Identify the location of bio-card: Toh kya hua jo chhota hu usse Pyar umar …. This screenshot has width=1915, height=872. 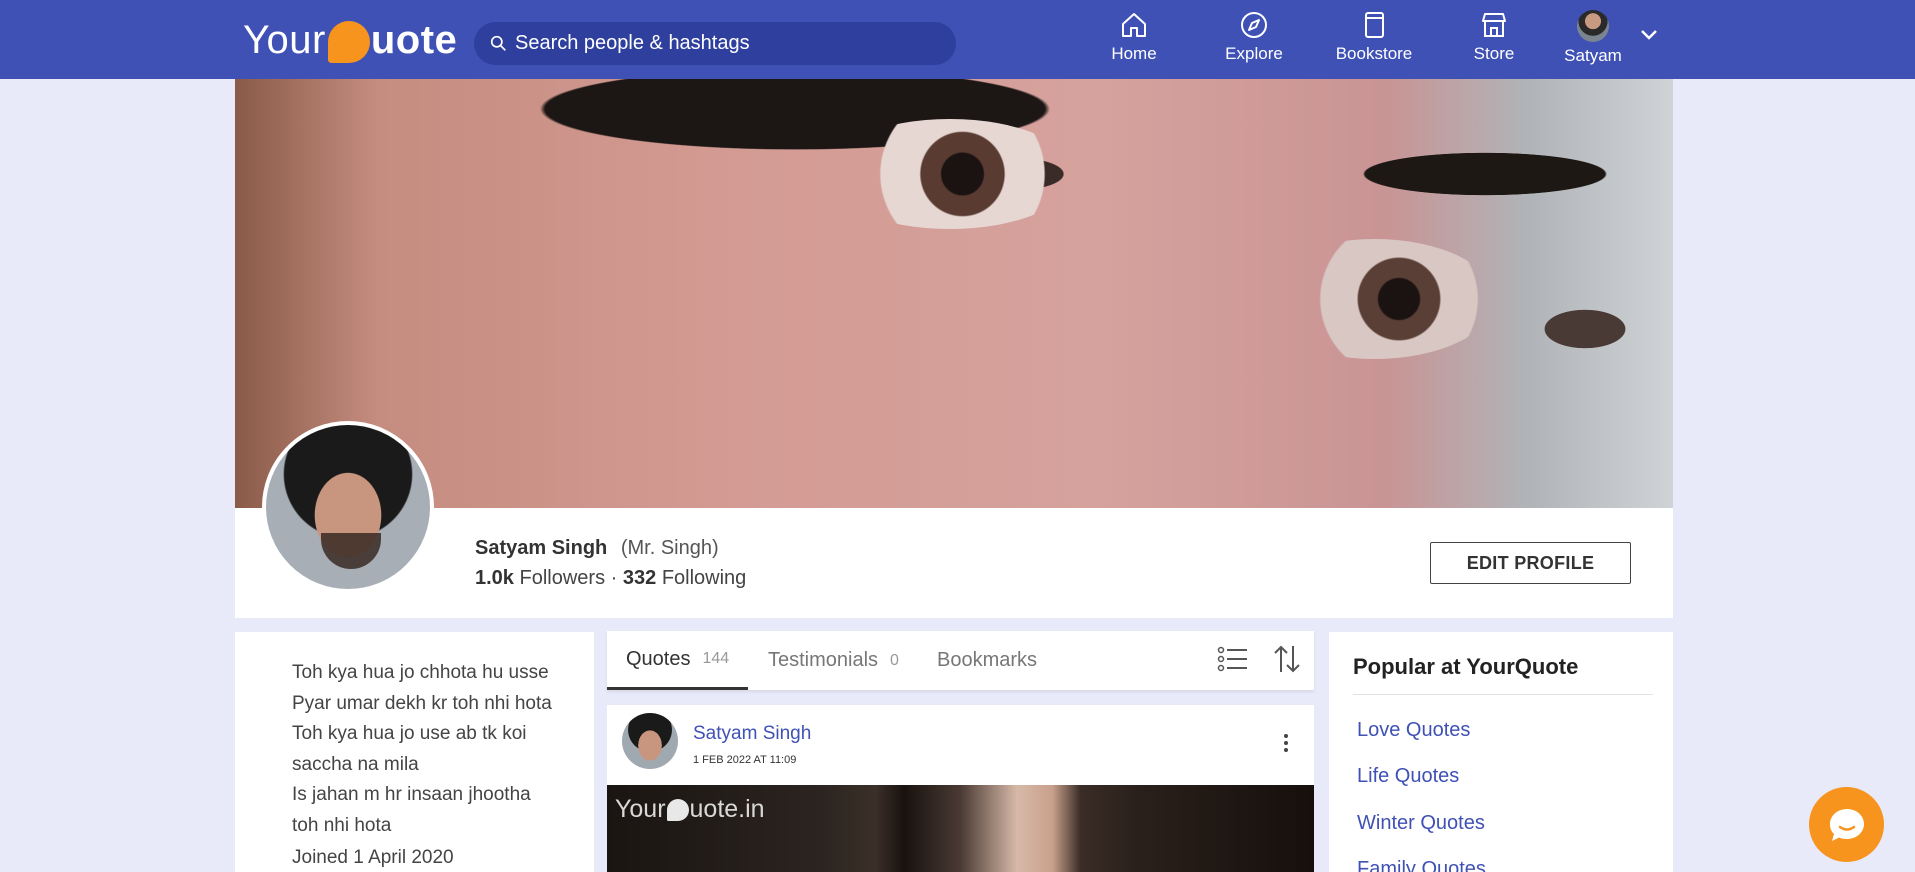
(414, 752).